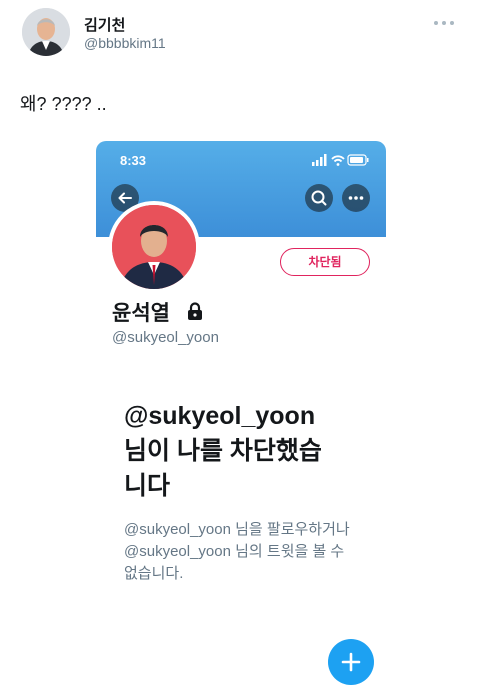 The image size is (480, 690). I want to click on compose-tweet-button, so click(351, 662).